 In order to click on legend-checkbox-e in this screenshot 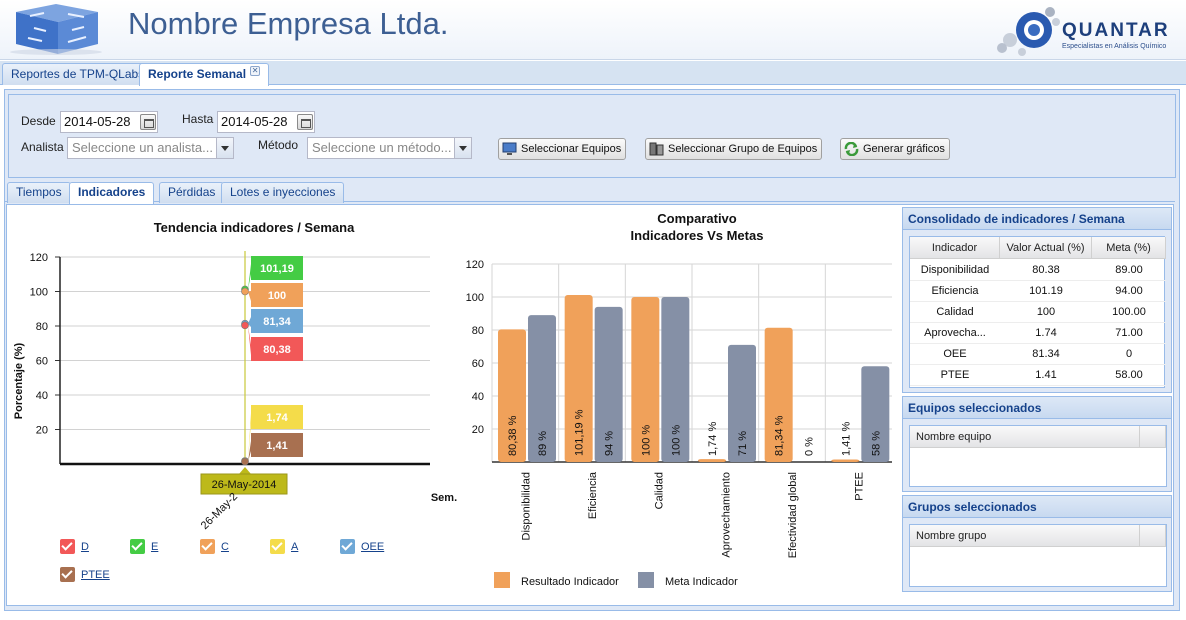, I will do `click(137, 546)`.